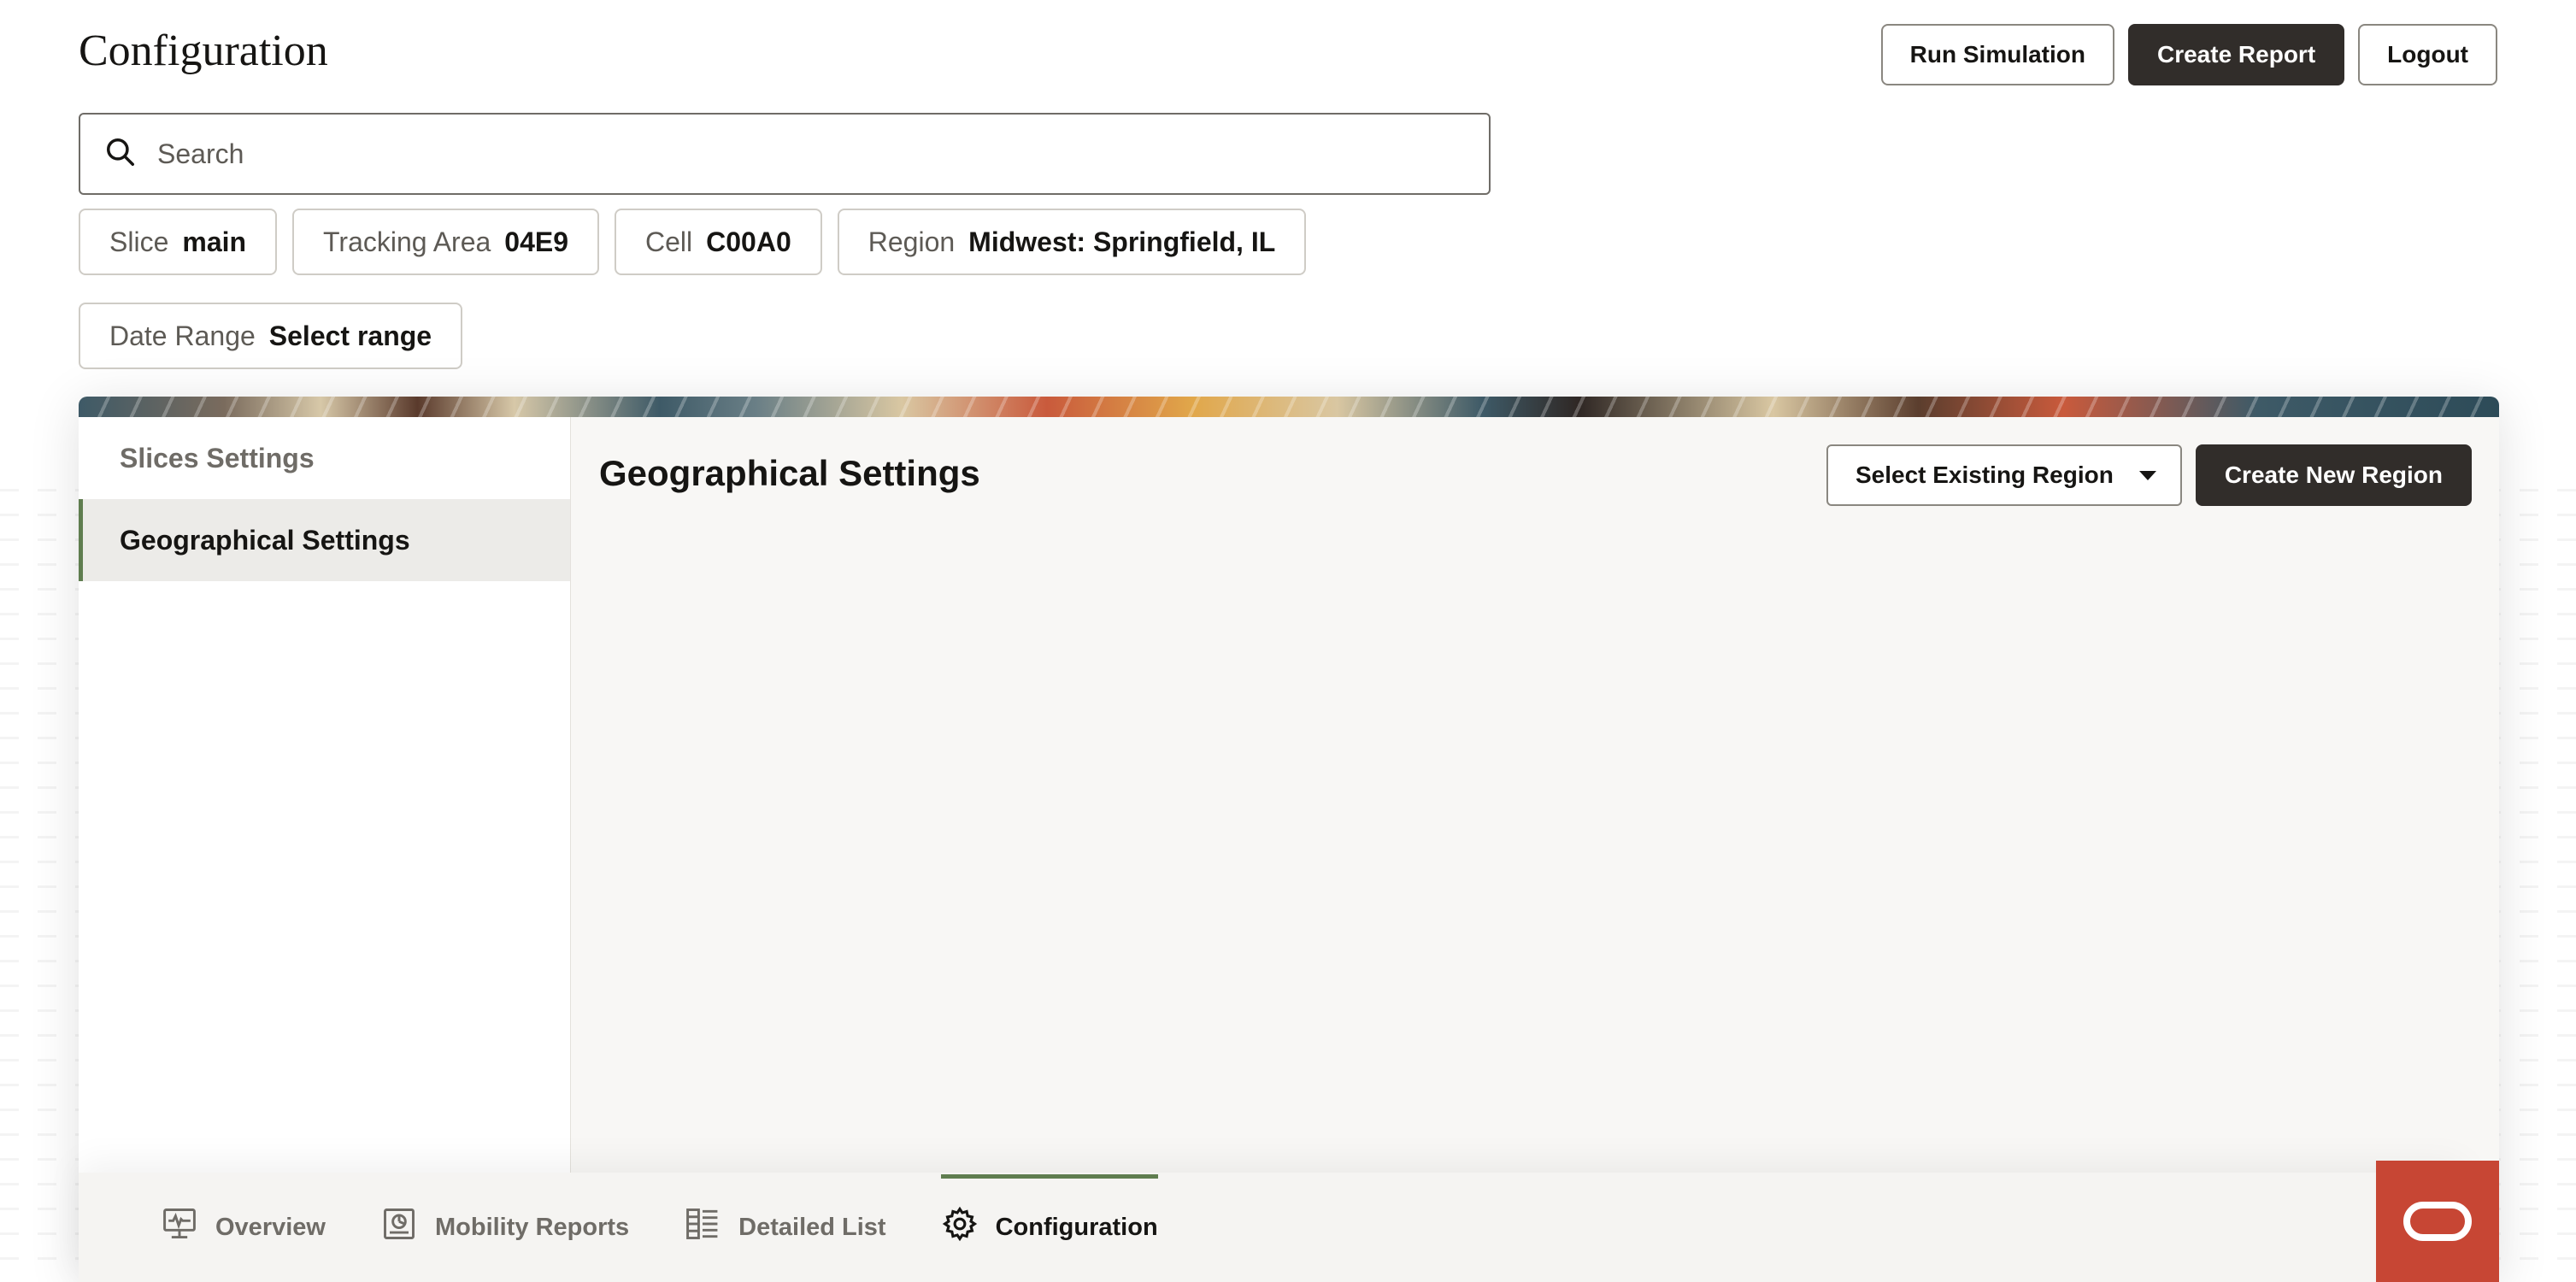 This screenshot has height=1282, width=2576. I want to click on nav-item-overview: Overview, so click(243, 1227).